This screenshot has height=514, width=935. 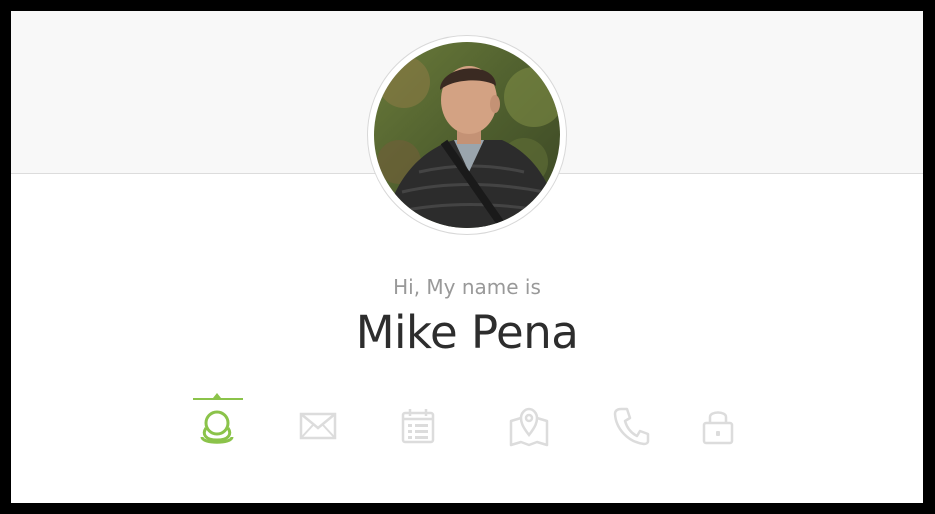 I want to click on lock-icon, so click(x=718, y=426).